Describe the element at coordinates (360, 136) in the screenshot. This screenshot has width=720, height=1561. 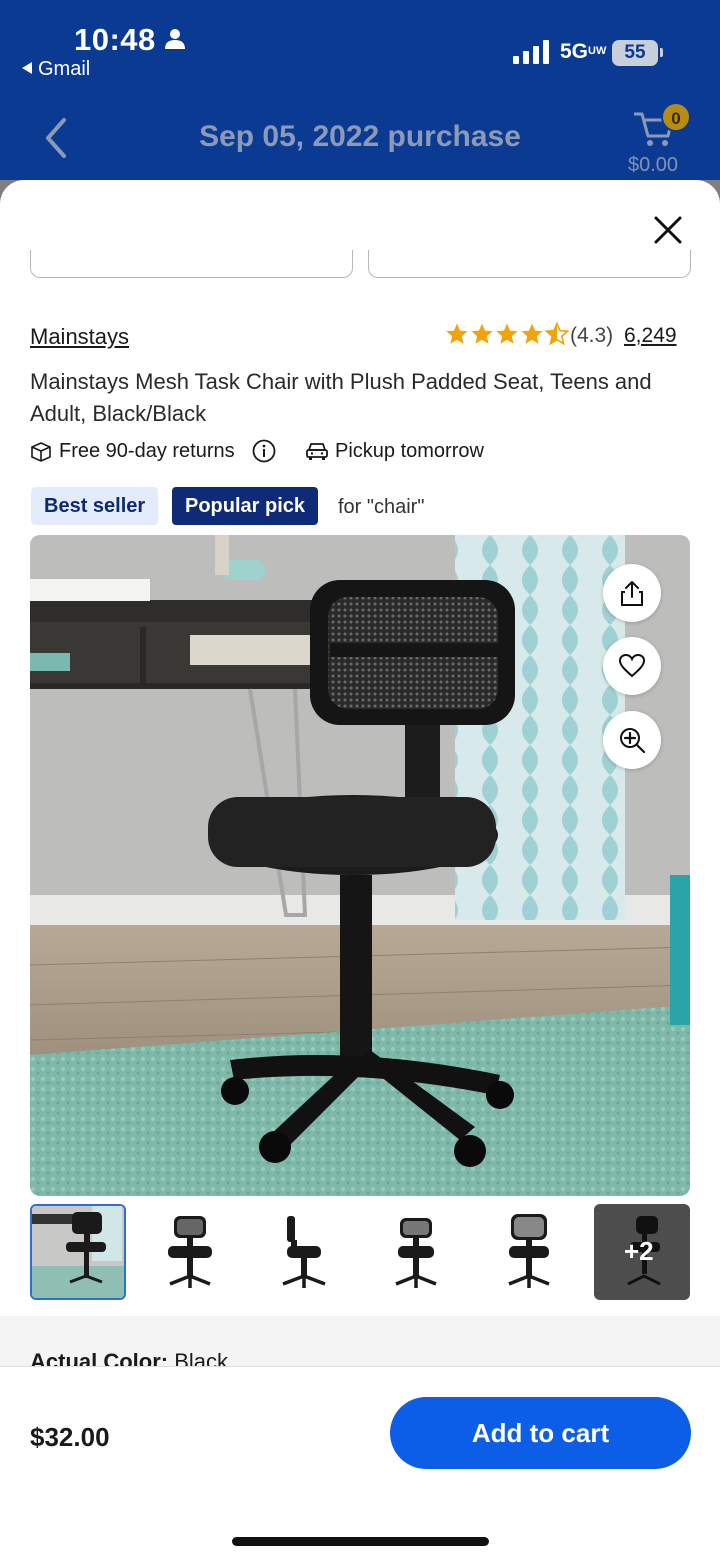
I see `page-title: Sep 05, 2022 purchase` at that location.